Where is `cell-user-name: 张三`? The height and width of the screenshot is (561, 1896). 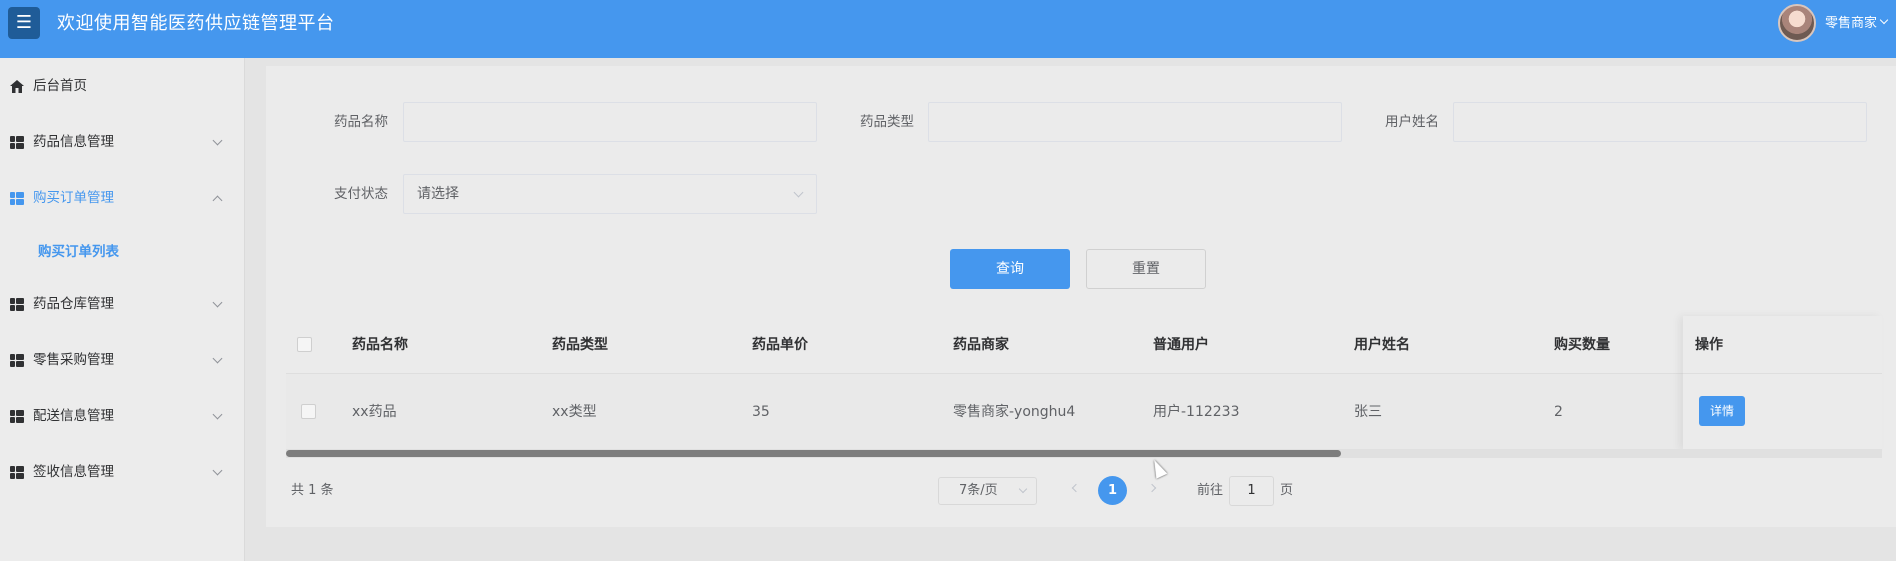 cell-user-name: 张三 is located at coordinates (1368, 412).